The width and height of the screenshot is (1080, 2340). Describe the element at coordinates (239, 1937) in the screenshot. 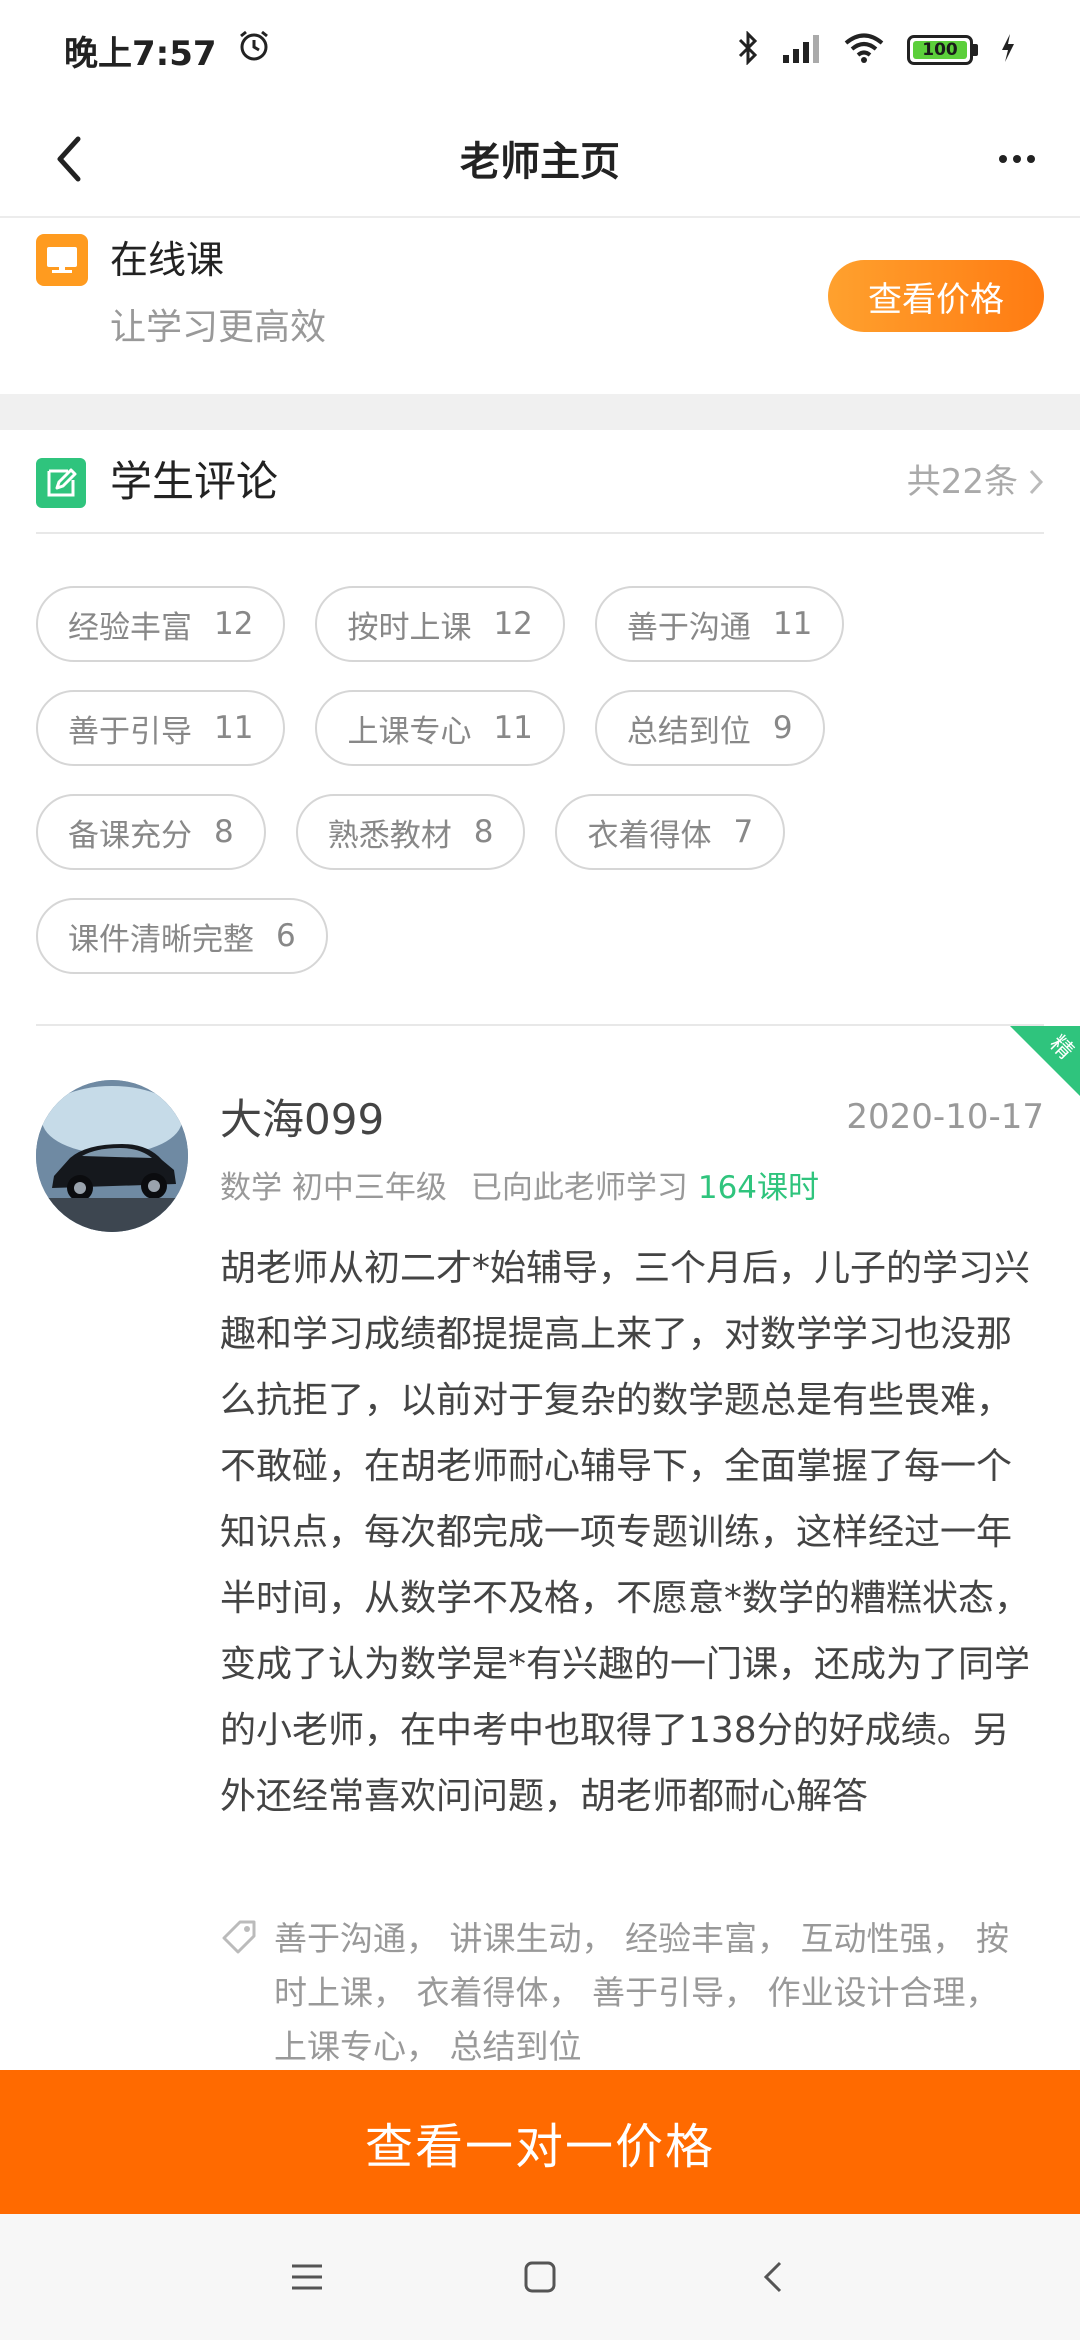

I see `tag-icon` at that location.